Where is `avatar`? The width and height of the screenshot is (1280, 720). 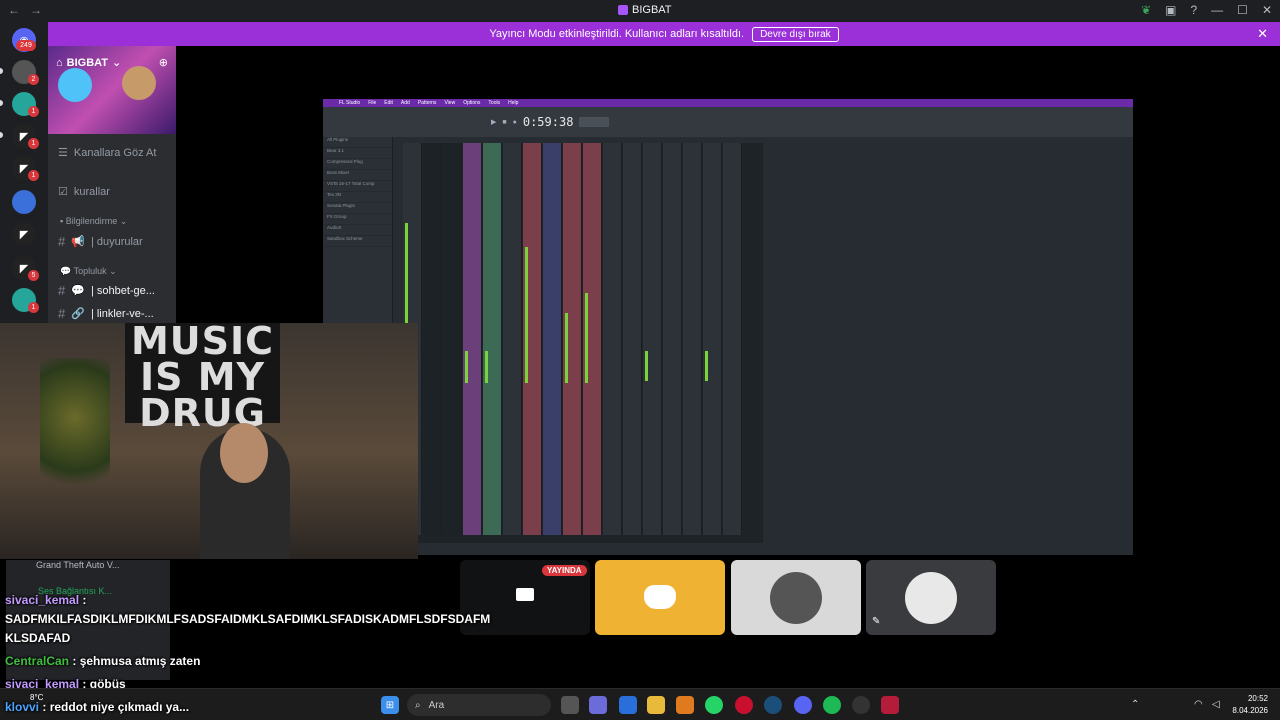
avatar is located at coordinates (931, 598).